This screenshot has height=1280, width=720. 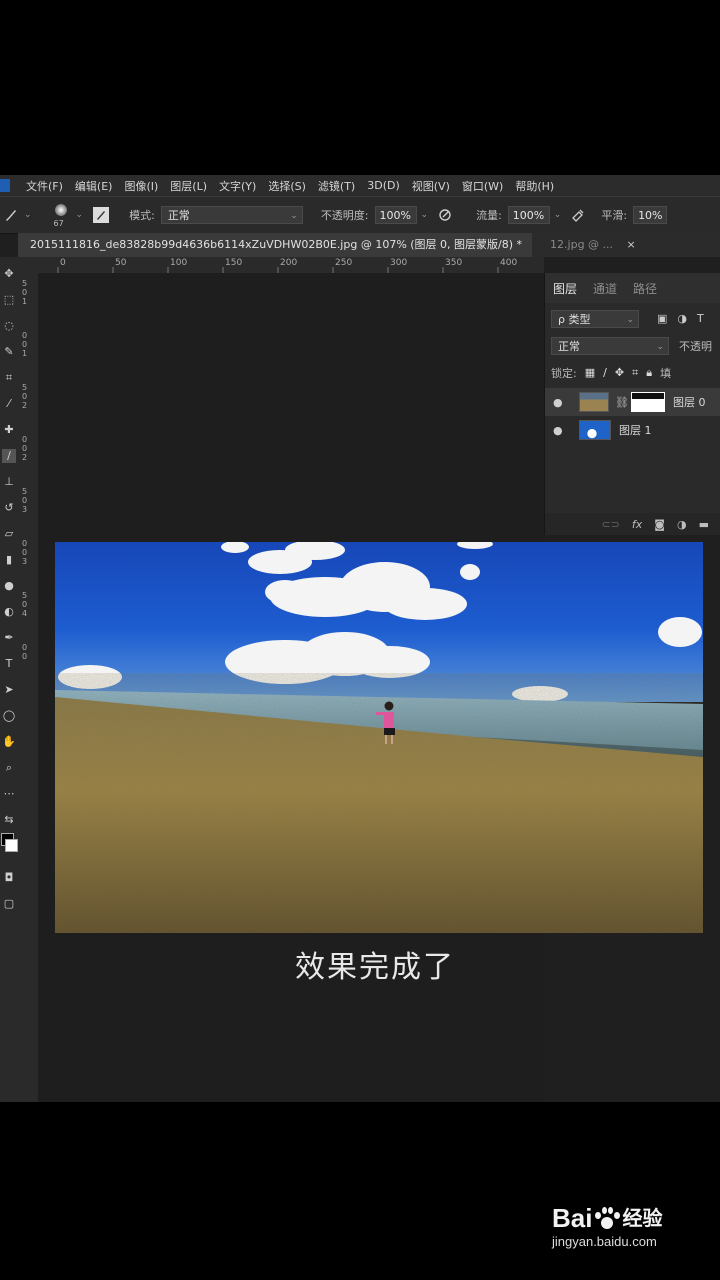 I want to click on stamp-tool-icon: ⊥, so click(x=9, y=482).